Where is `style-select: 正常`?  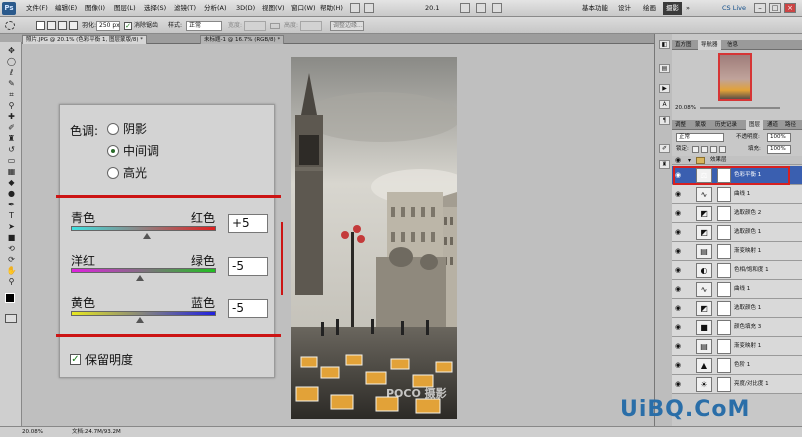
style-select: 正常 is located at coordinates (204, 26).